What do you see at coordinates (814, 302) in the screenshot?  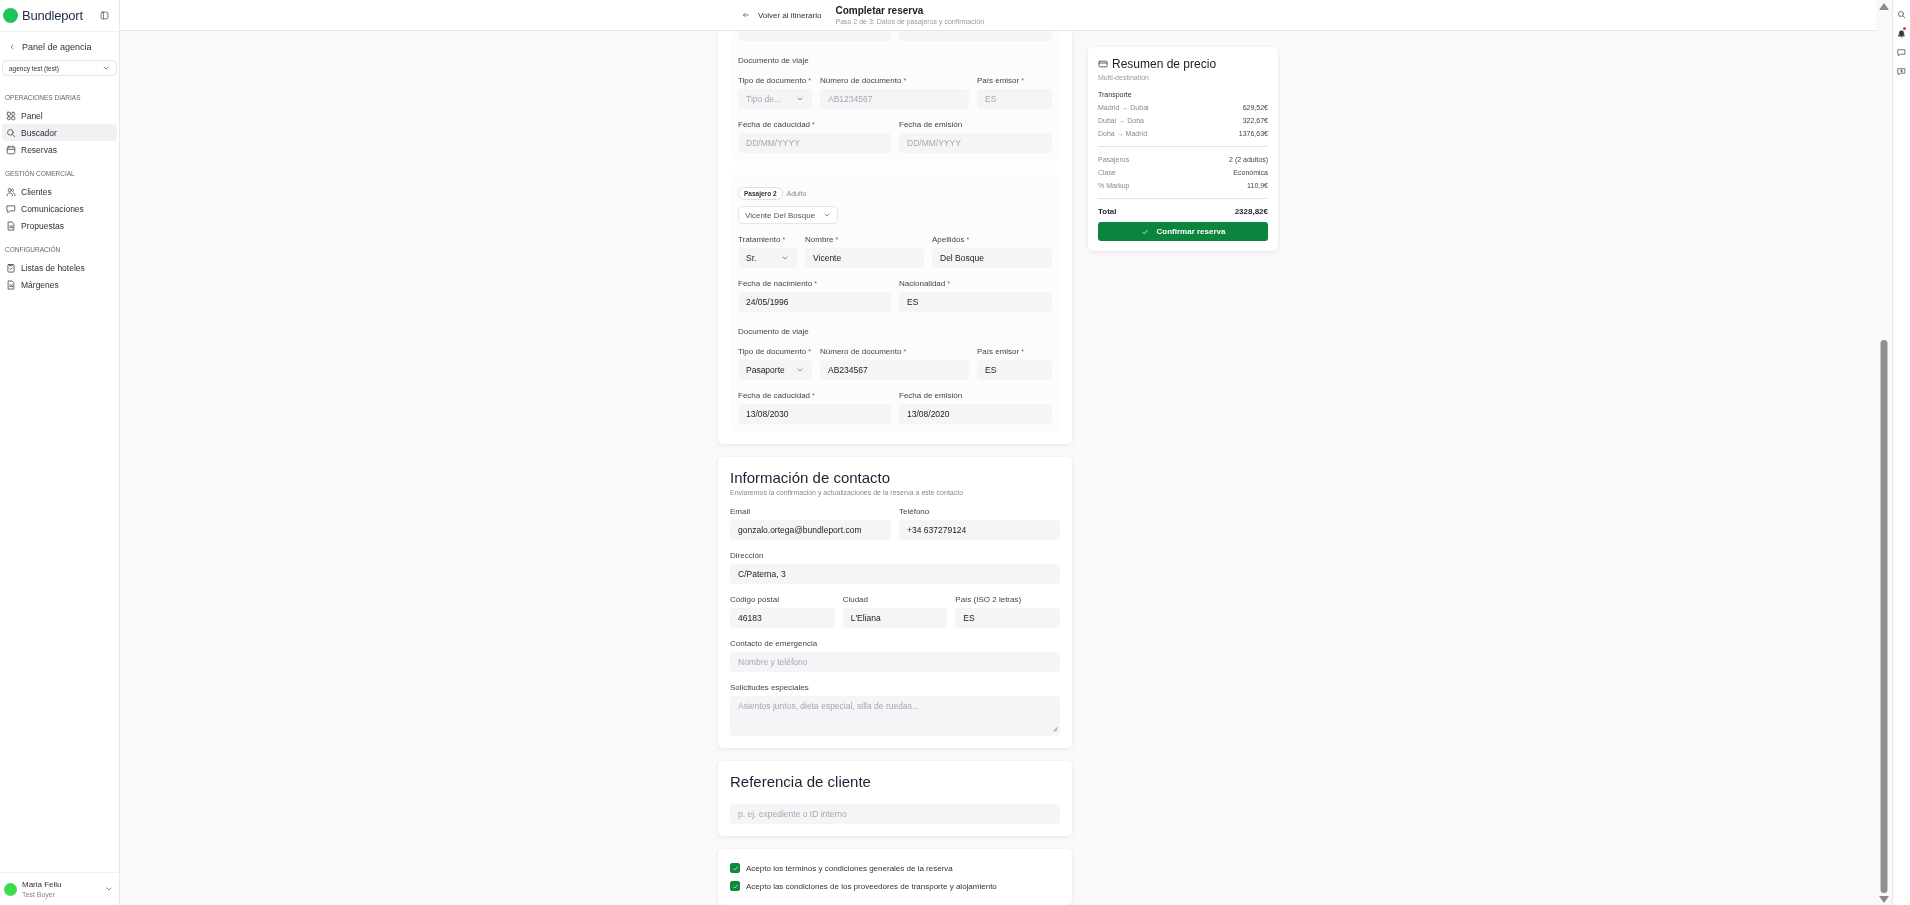 I see `input-field: 24/05/1996` at bounding box center [814, 302].